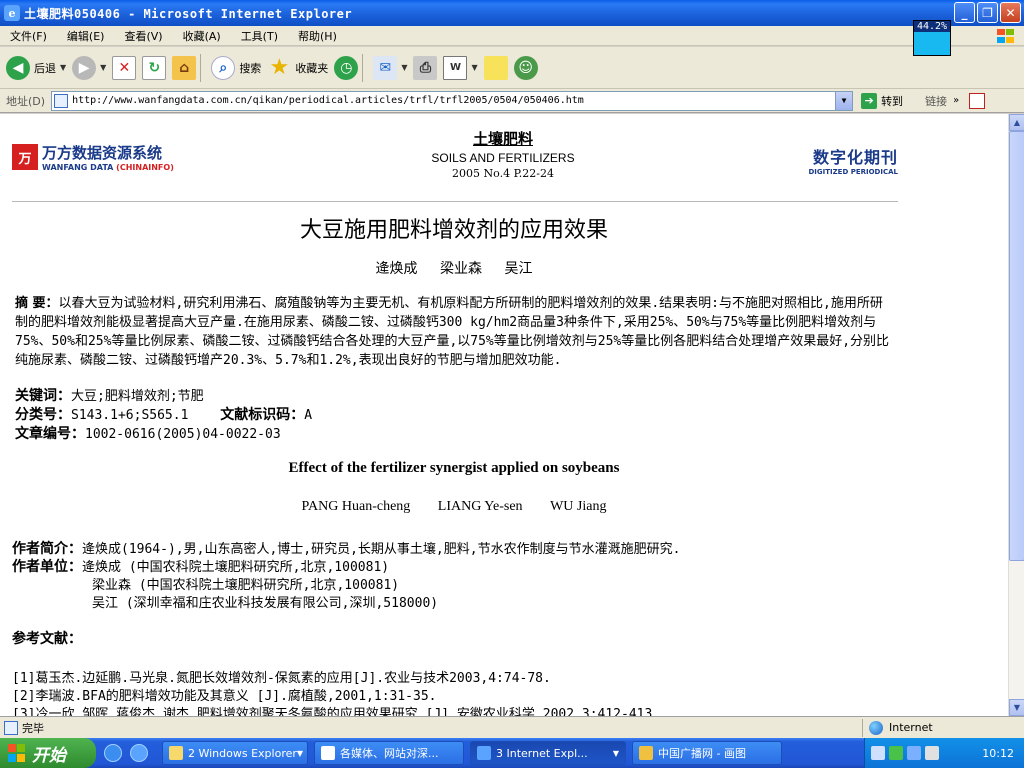 This screenshot has height=768, width=1024. I want to click on search-button: ⌕ 搜索, so click(236, 68).